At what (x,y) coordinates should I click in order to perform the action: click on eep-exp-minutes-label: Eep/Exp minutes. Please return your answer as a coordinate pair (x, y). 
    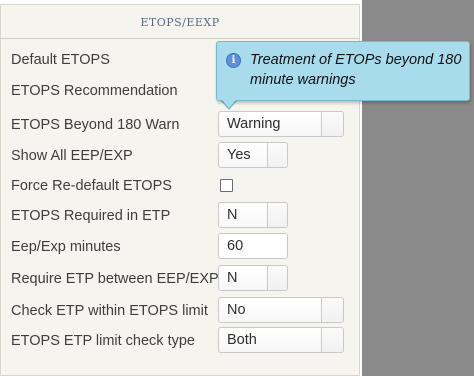
    Looking at the image, I should click on (66, 247).